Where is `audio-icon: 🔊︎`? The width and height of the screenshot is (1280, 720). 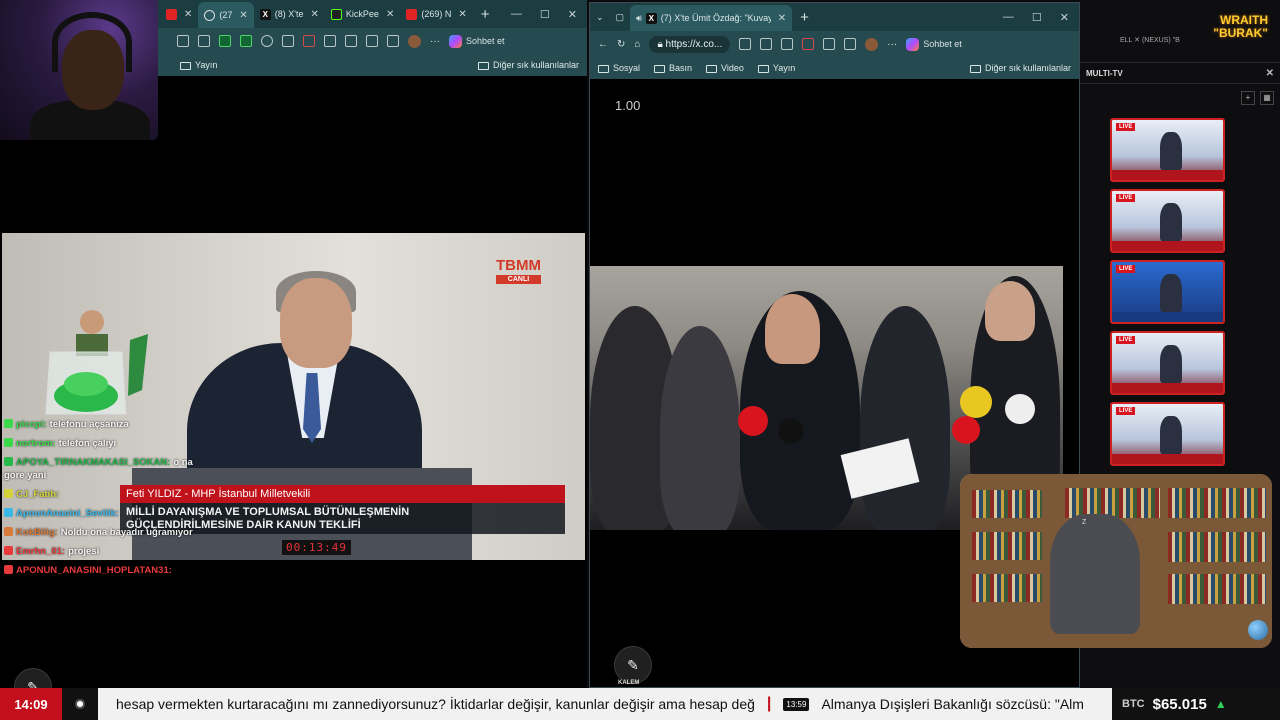
audio-icon: 🔊︎ is located at coordinates (639, 18).